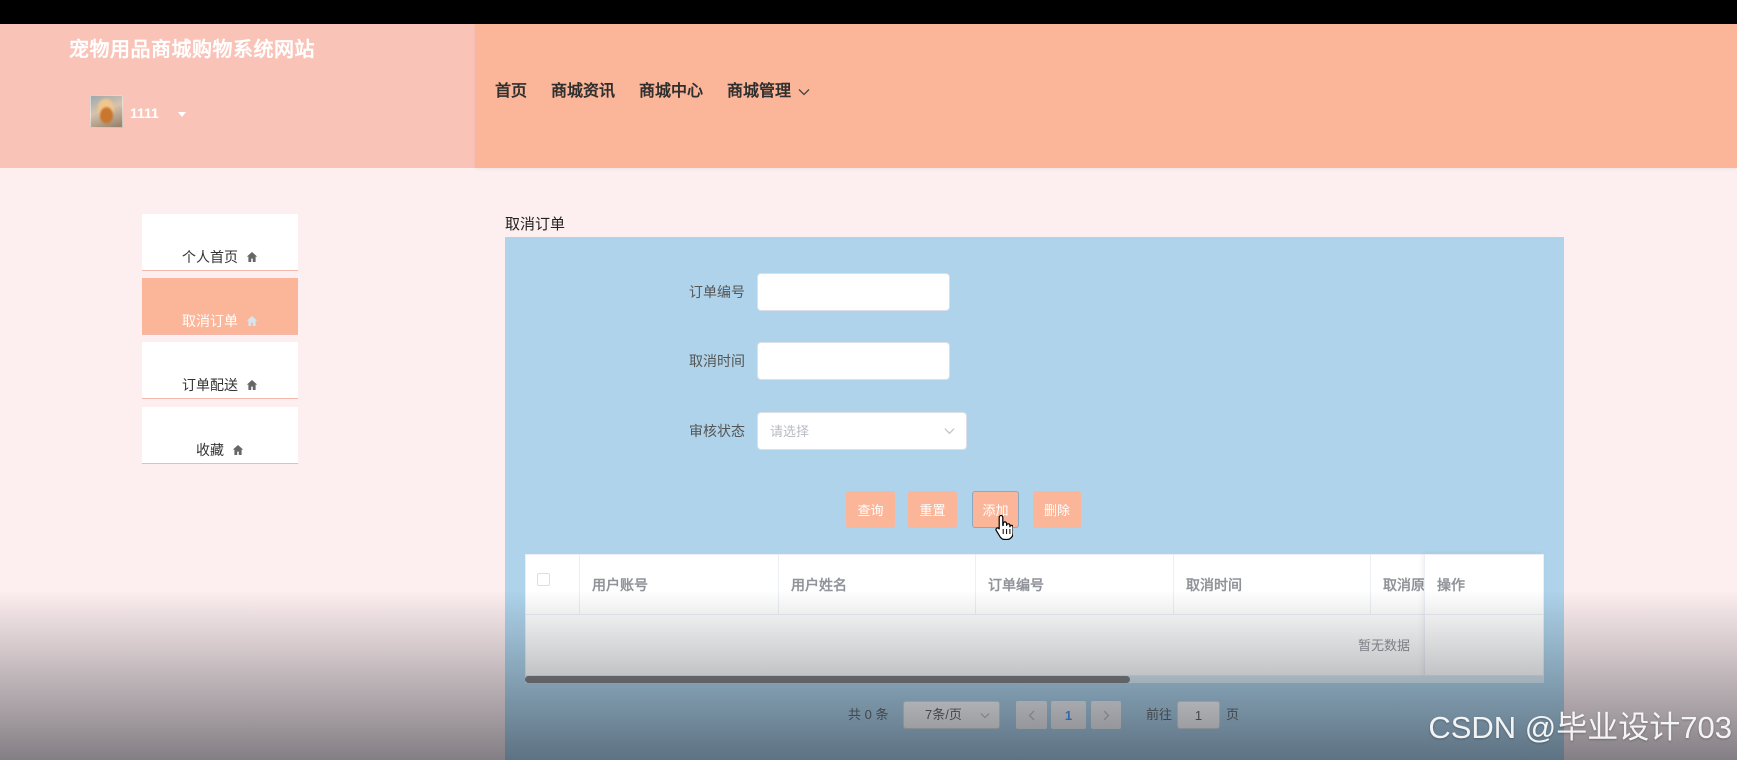 The height and width of the screenshot is (760, 1737). What do you see at coordinates (717, 431) in the screenshot?
I see `review-status-label: 审核状态` at bounding box center [717, 431].